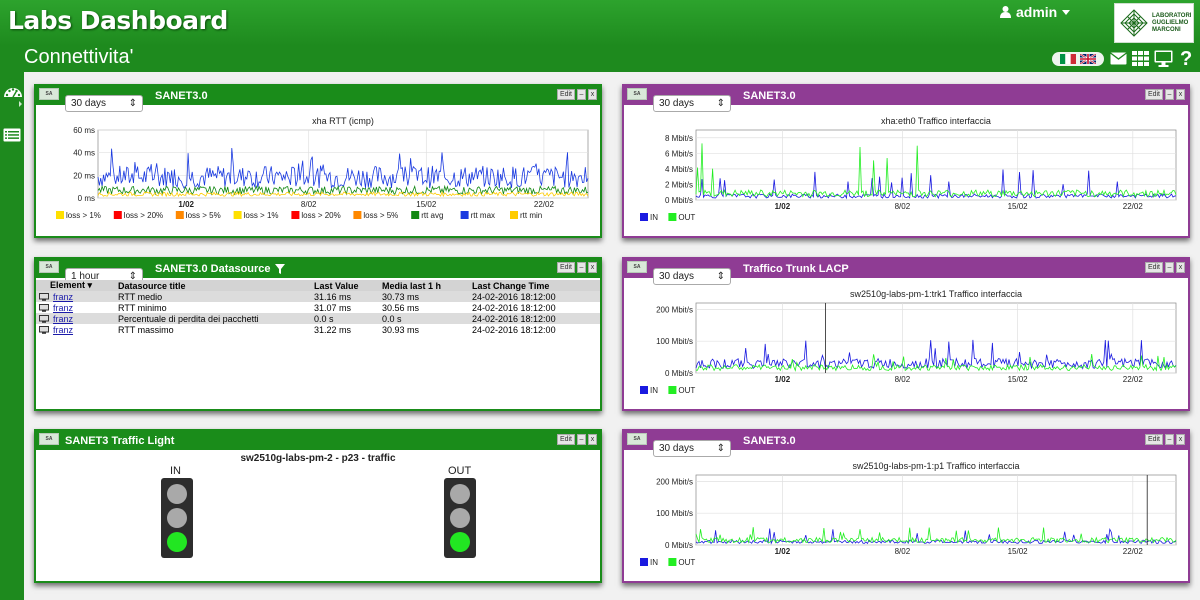  What do you see at coordinates (345, 285) in the screenshot?
I see `column-header-last-value: Last Value` at bounding box center [345, 285].